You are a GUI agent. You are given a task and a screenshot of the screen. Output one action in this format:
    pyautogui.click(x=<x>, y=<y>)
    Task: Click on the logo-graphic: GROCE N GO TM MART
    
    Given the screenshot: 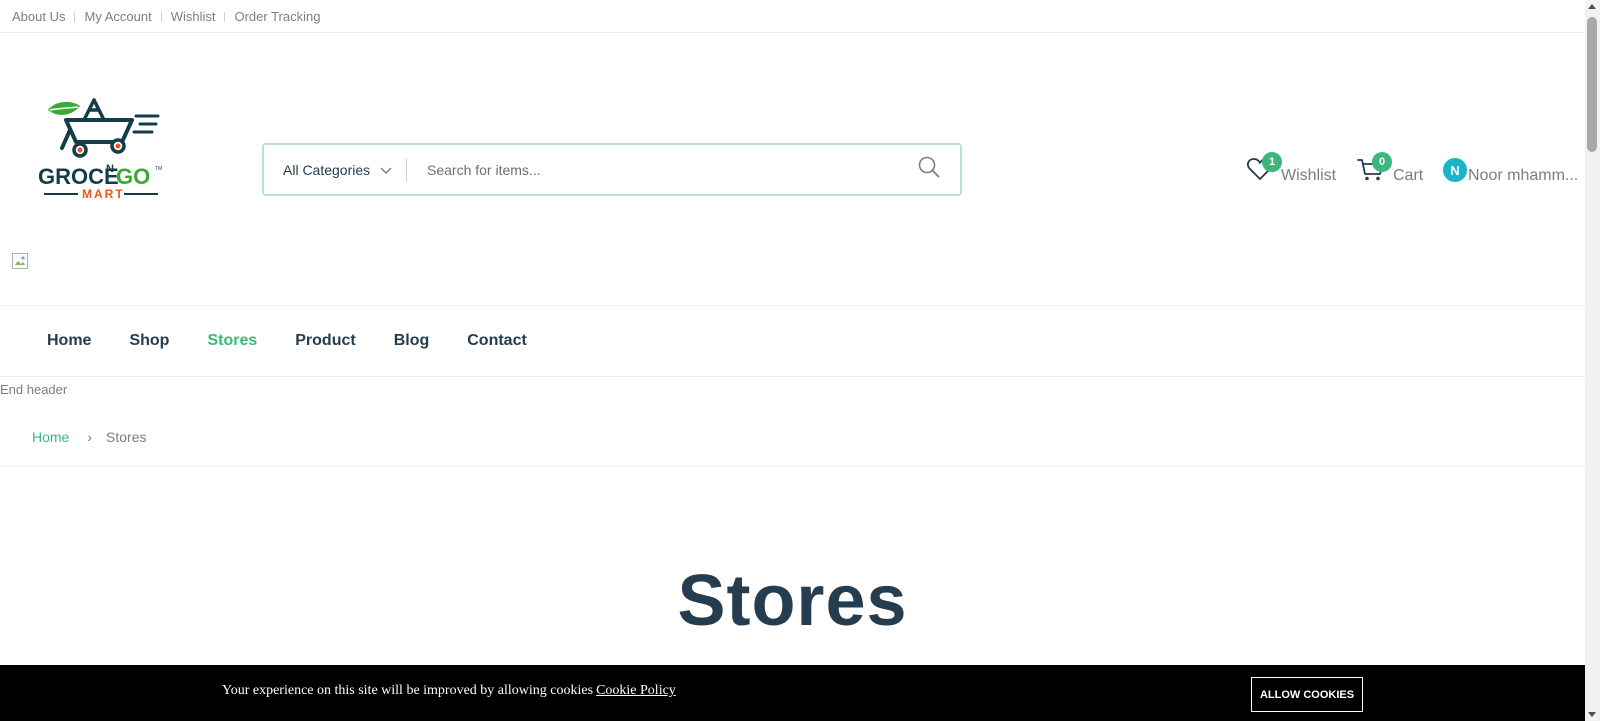 What is the action you would take?
    pyautogui.click(x=100, y=149)
    